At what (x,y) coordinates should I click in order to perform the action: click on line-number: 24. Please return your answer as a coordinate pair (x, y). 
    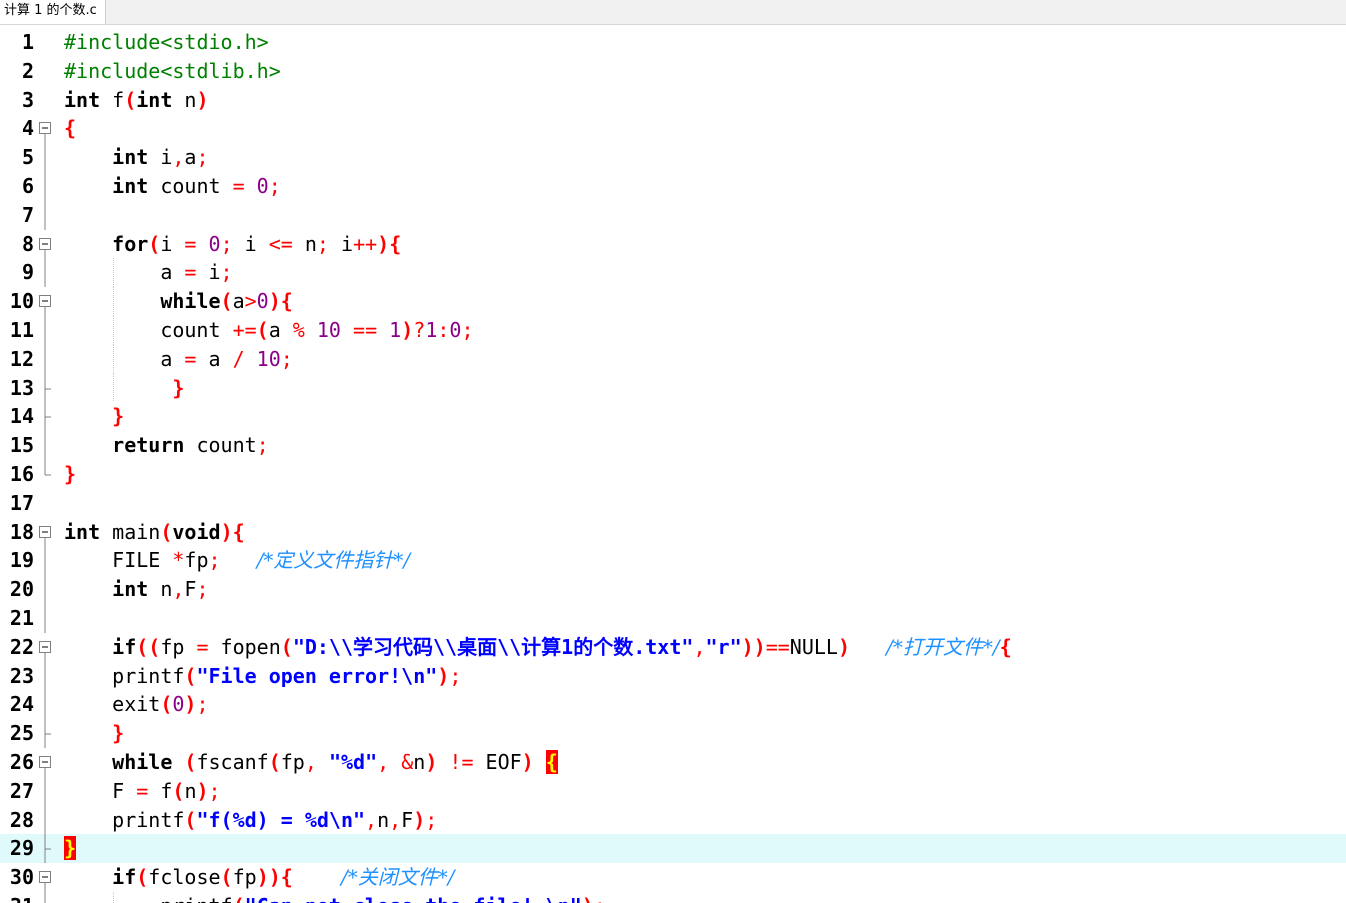
    Looking at the image, I should click on (21, 704).